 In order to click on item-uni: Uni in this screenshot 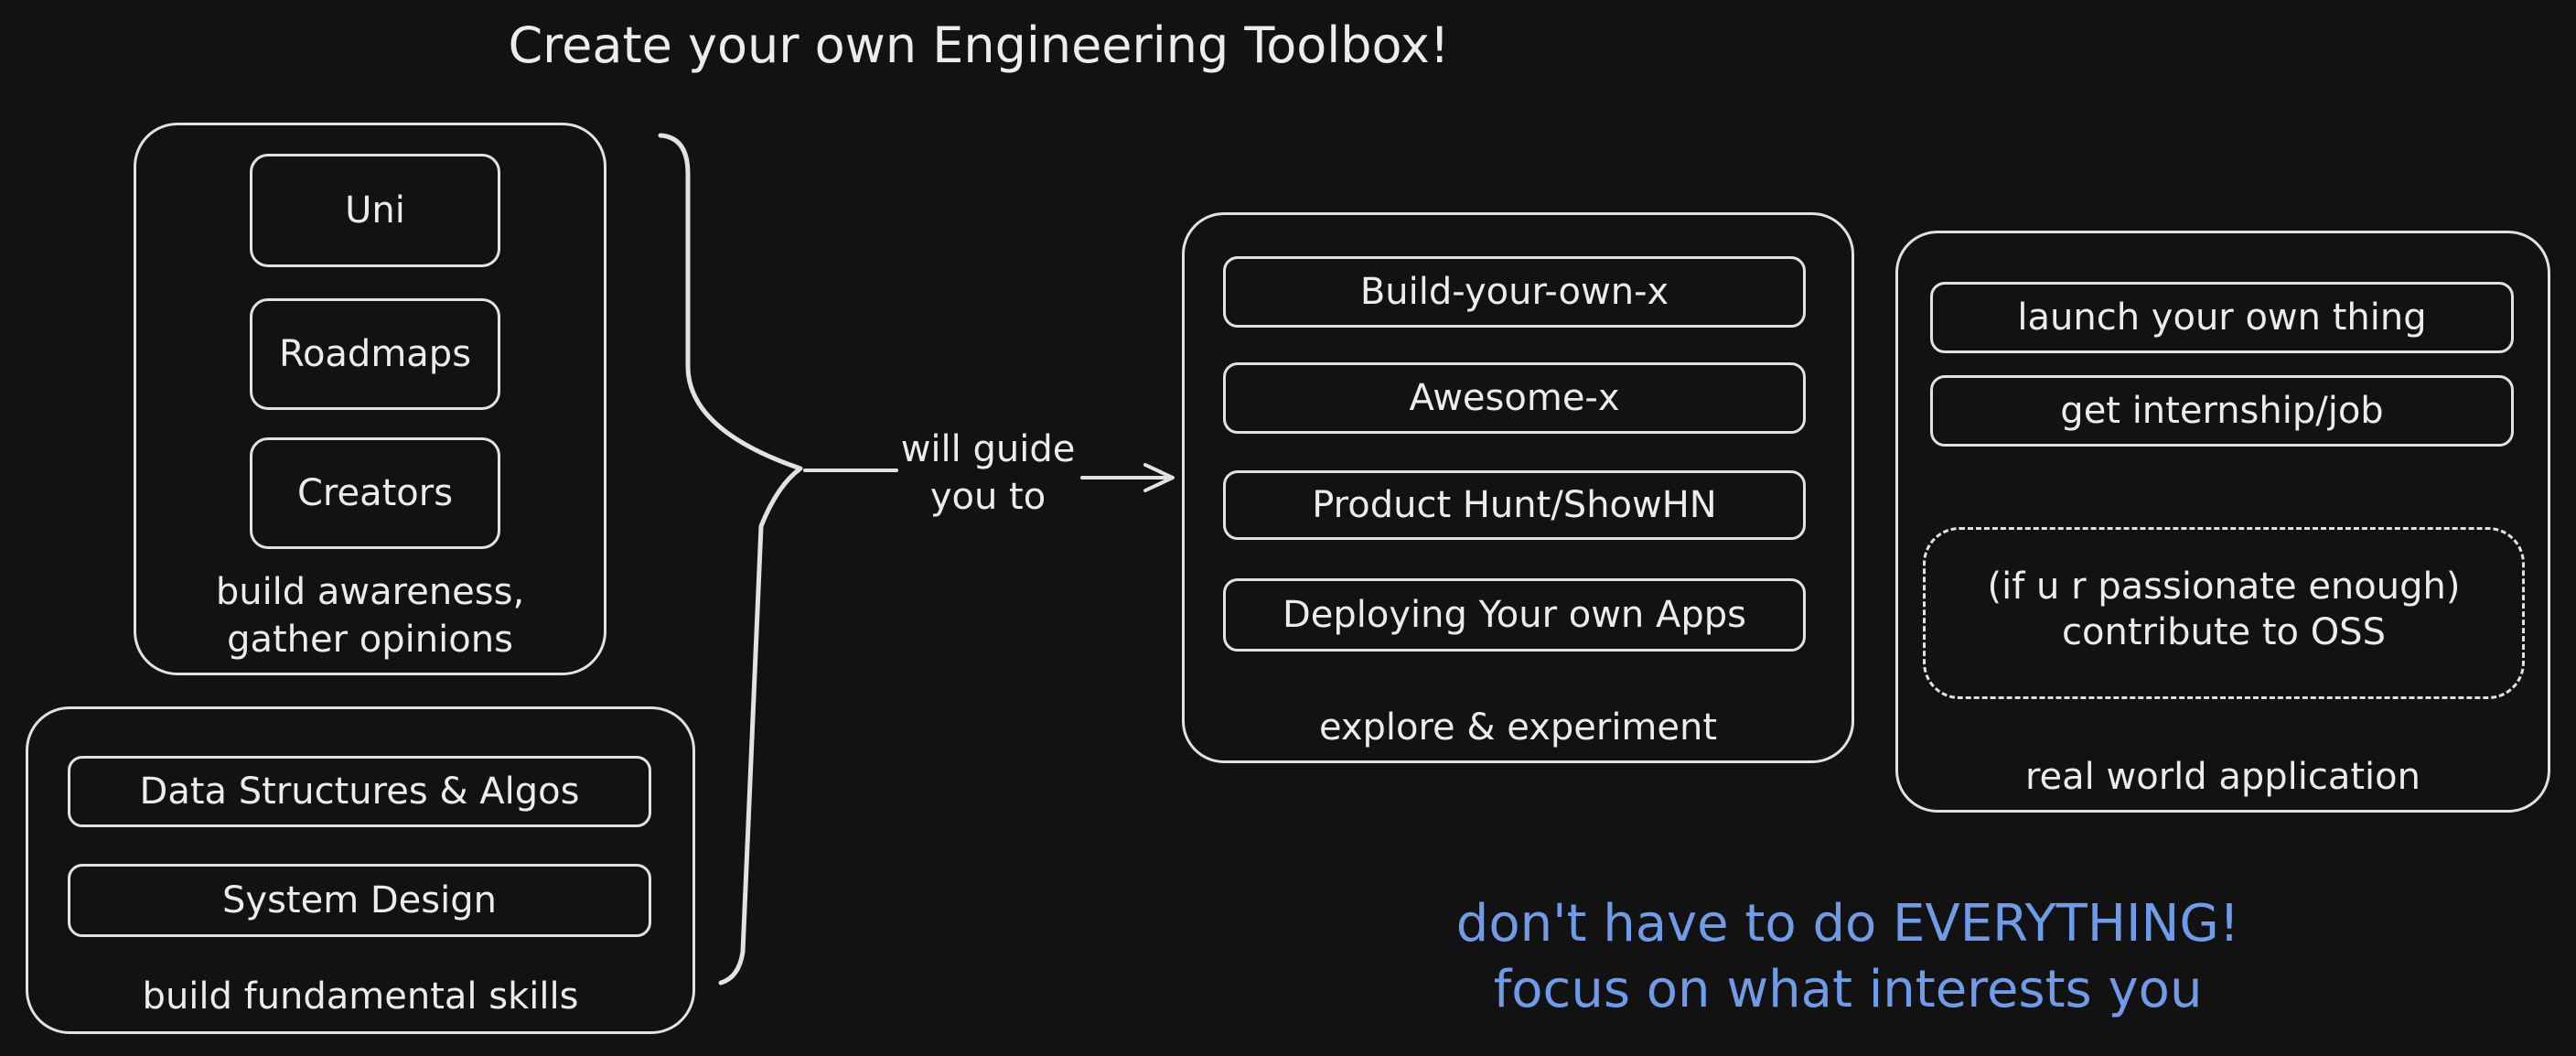, I will do `click(375, 210)`.